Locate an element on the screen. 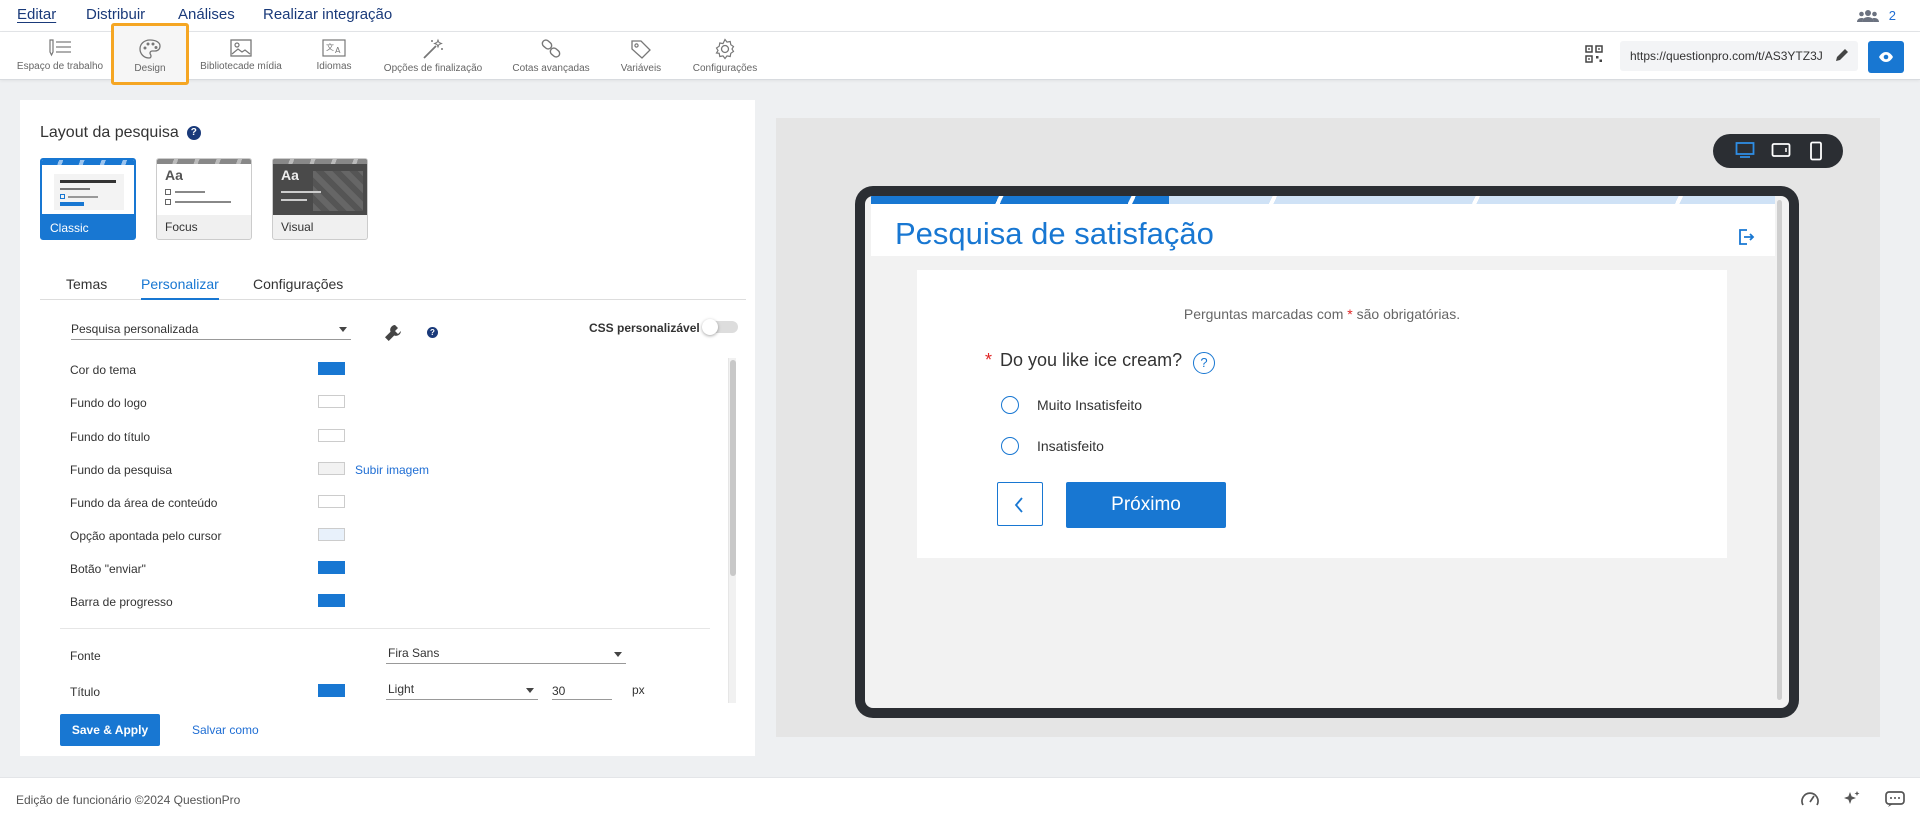 This screenshot has width=1920, height=822. progress-fill is located at coordinates (1020, 200).